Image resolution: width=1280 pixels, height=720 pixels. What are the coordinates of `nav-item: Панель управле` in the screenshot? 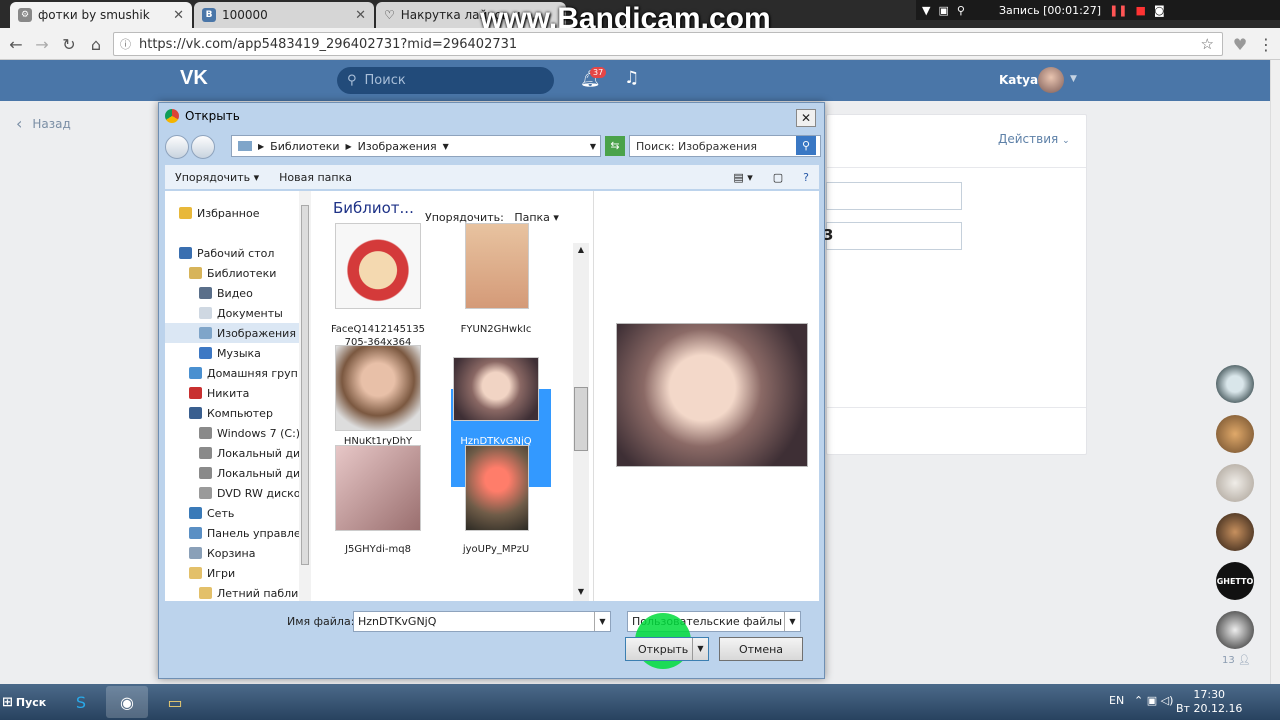 It's located at (233, 533).